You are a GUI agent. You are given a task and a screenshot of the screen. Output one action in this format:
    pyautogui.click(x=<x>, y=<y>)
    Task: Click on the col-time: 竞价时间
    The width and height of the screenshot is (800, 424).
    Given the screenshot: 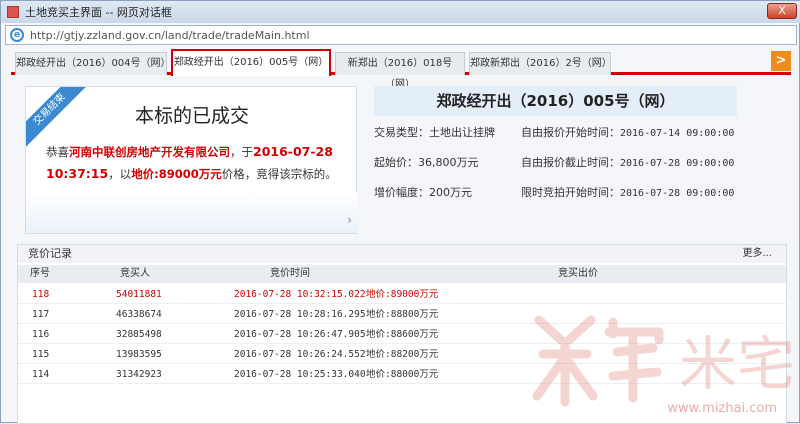 What is the action you would take?
    pyautogui.click(x=290, y=273)
    